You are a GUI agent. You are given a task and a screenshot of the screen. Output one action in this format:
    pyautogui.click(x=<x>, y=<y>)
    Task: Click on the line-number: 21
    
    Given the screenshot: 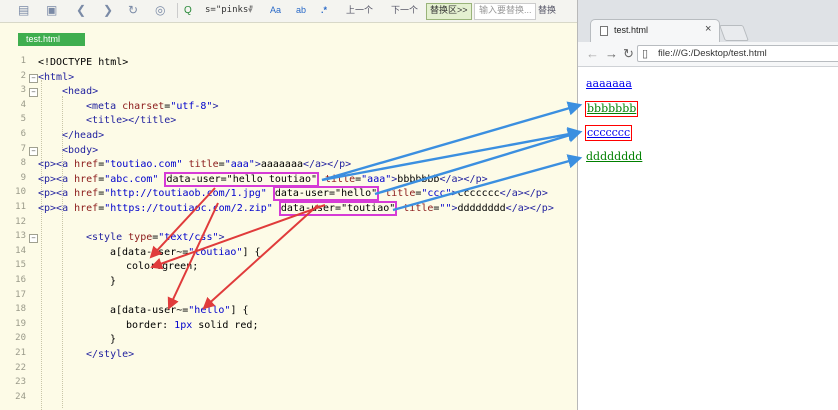 What is the action you would take?
    pyautogui.click(x=20, y=353)
    